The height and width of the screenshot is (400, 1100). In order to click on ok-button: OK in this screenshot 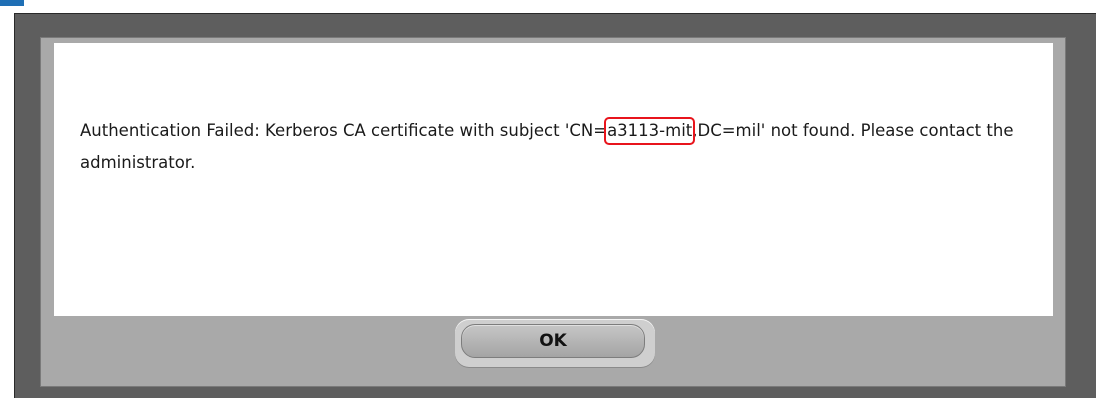, I will do `click(553, 341)`.